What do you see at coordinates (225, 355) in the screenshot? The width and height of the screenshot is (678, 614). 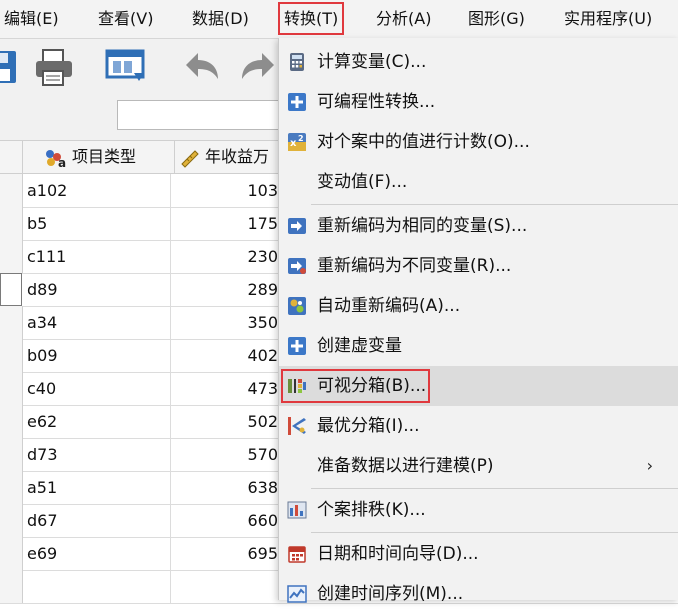 I see `cell-annual-income: 402` at bounding box center [225, 355].